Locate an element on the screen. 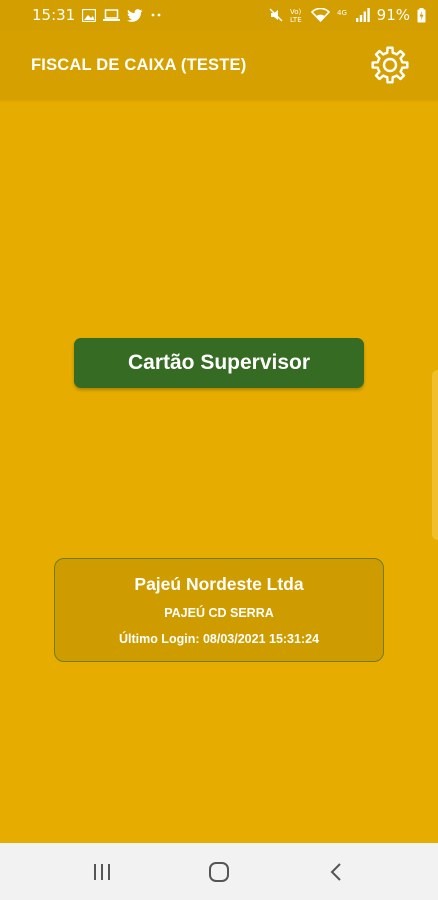 This screenshot has height=900, width=438. recent-apps-icon is located at coordinates (102, 871).